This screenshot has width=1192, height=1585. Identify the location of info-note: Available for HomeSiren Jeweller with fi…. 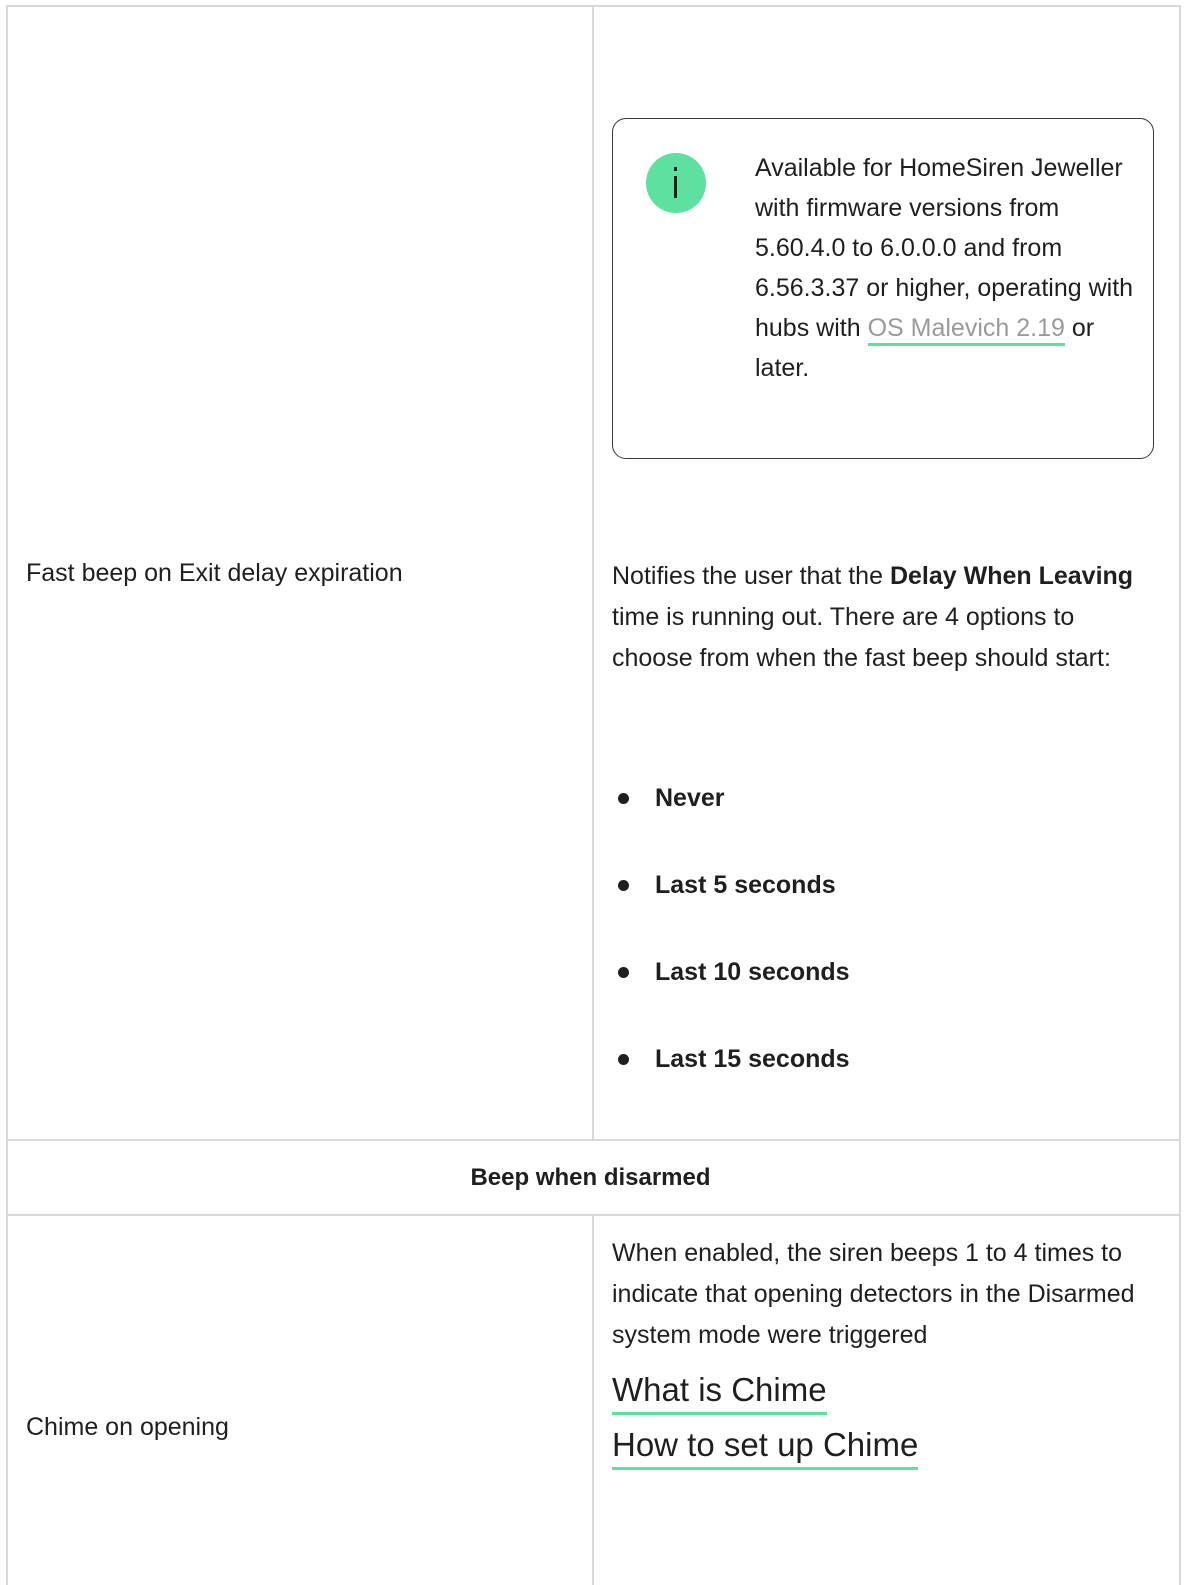
(883, 288).